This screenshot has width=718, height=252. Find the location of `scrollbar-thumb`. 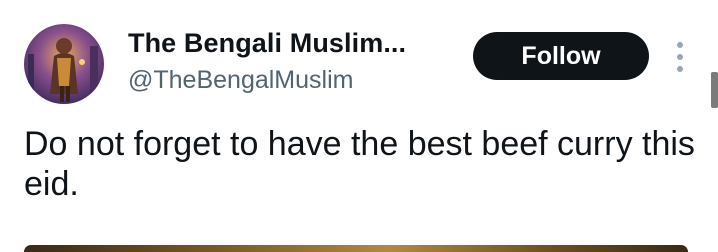

scrollbar-thumb is located at coordinates (714, 90).